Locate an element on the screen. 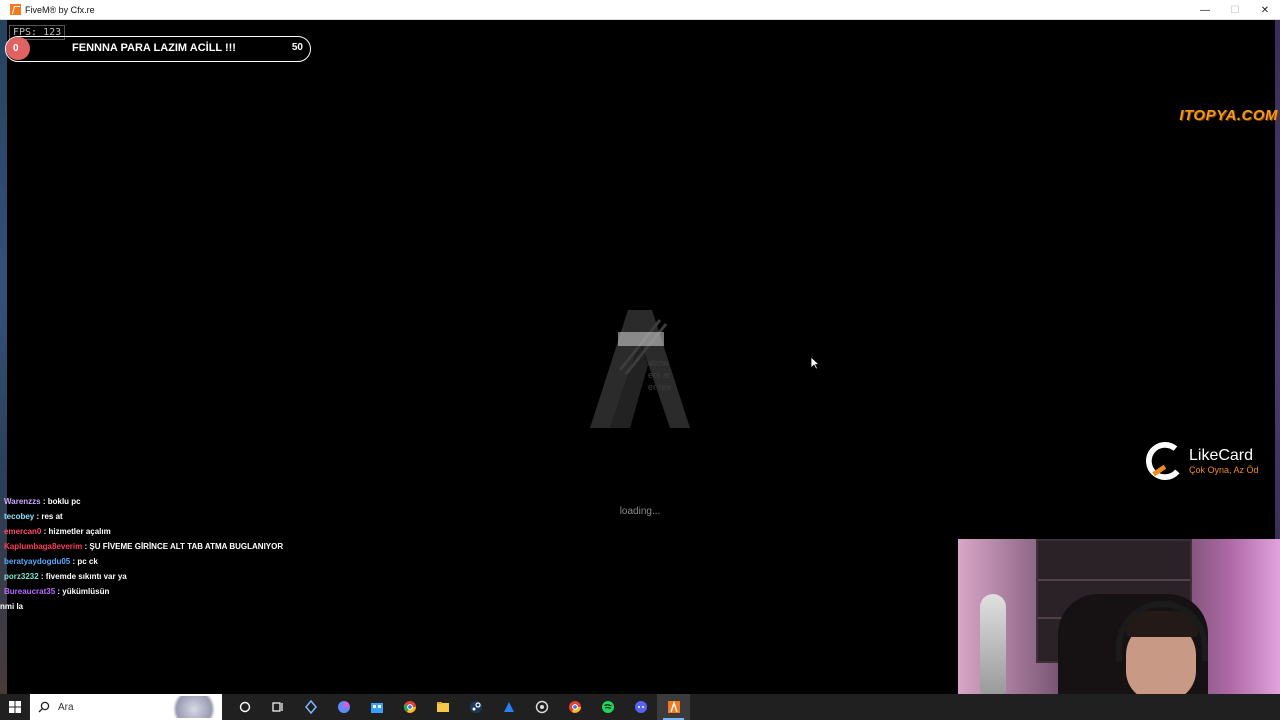 This screenshot has width=1280, height=720. chat-text: pc ck is located at coordinates (87, 561).